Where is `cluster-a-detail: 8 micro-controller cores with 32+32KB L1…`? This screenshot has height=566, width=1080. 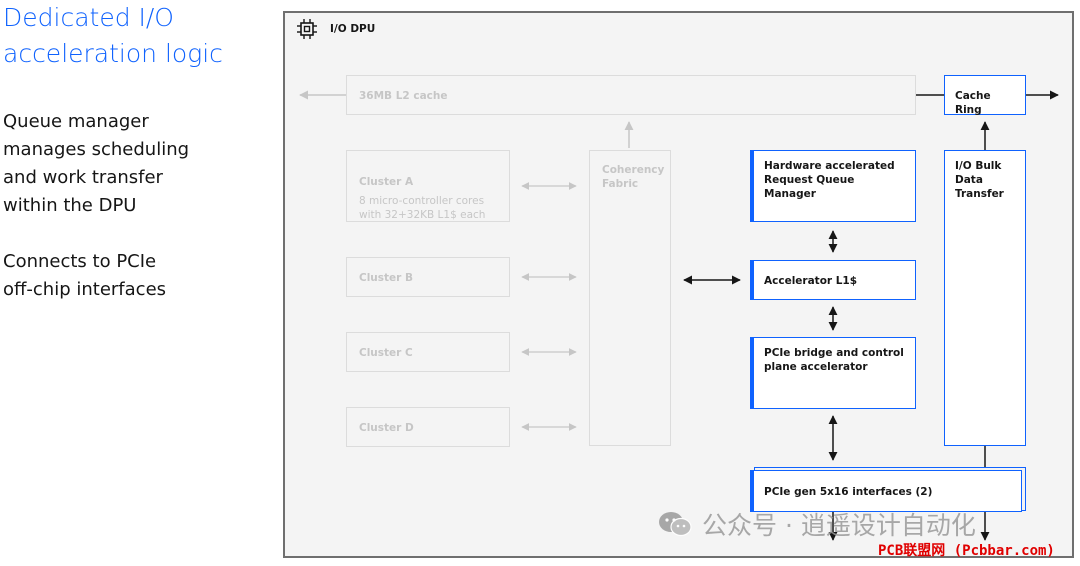 cluster-a-detail: 8 micro-controller cores with 32+32KB L1… is located at coordinates (422, 208).